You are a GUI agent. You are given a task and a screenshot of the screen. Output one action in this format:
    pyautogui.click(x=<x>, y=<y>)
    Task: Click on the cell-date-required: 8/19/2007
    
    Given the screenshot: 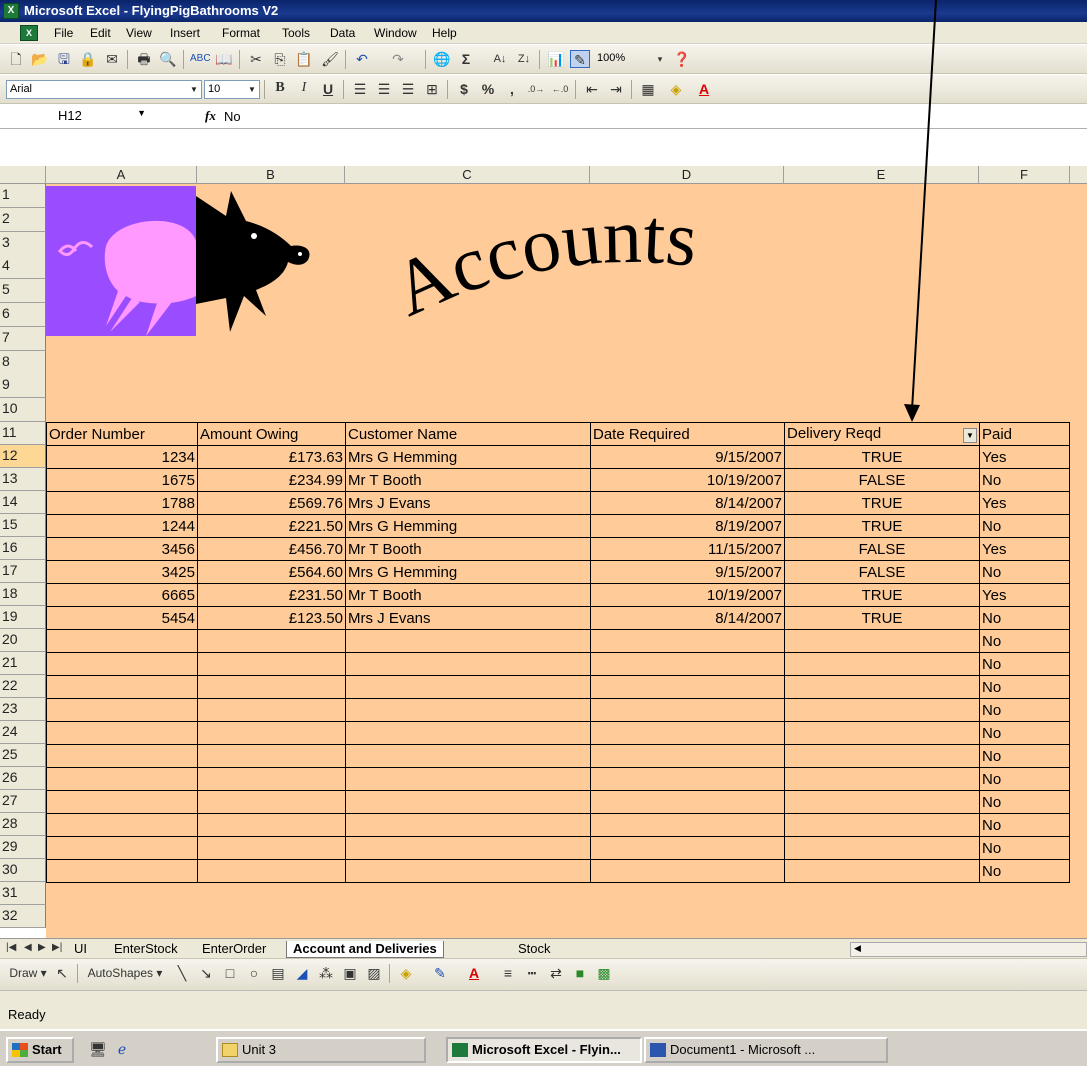 What is the action you would take?
    pyautogui.click(x=687, y=526)
    